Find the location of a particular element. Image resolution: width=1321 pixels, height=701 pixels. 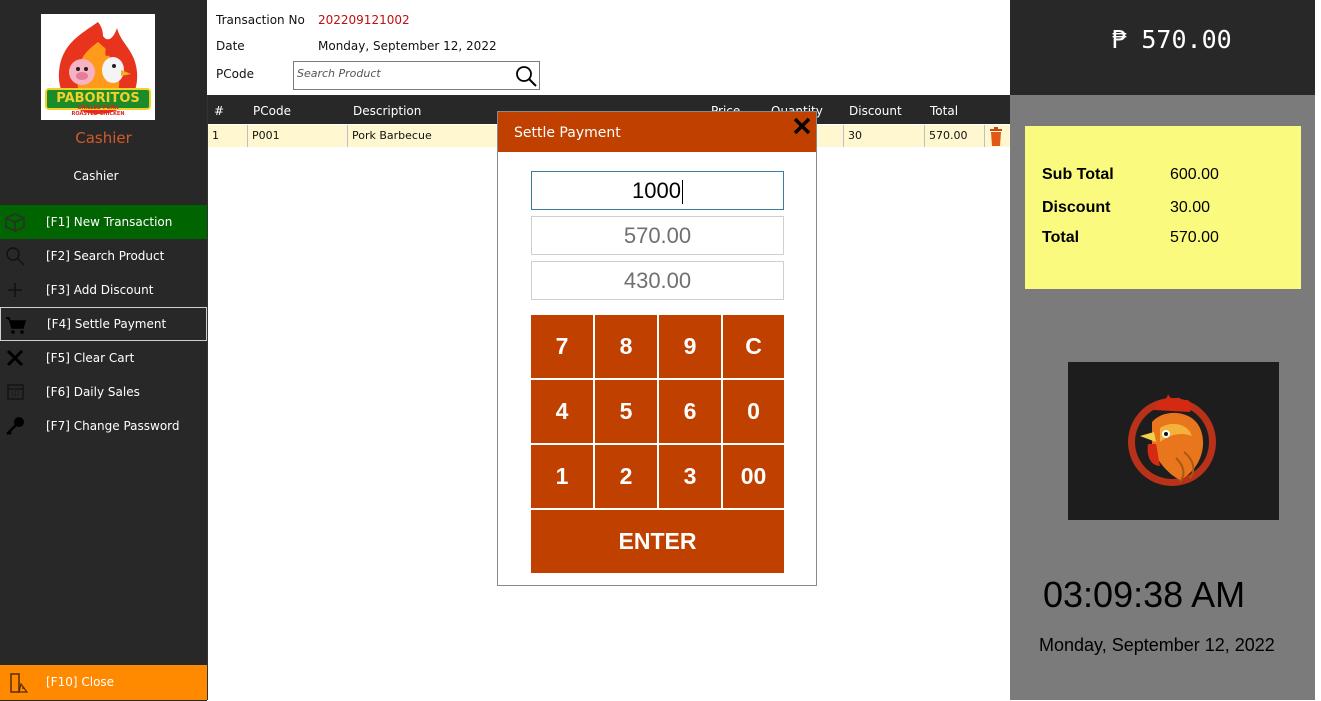

menu-search-product: [F2] Search Product is located at coordinates (103, 256).